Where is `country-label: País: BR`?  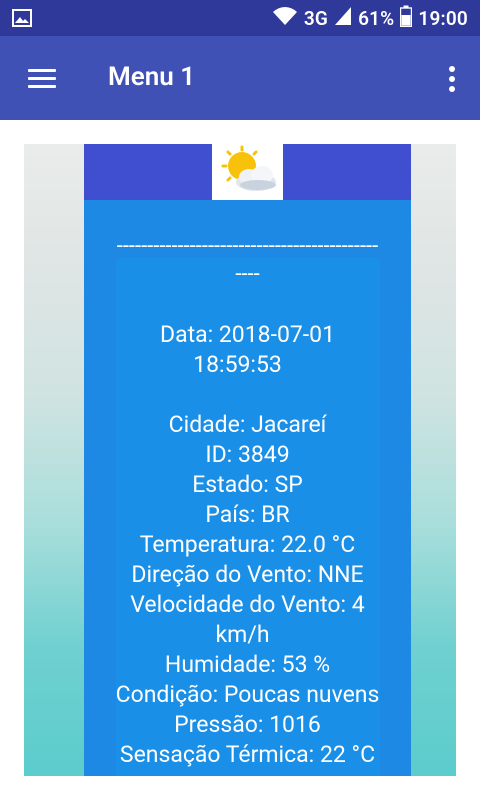
country-label: País: BR is located at coordinates (247, 514).